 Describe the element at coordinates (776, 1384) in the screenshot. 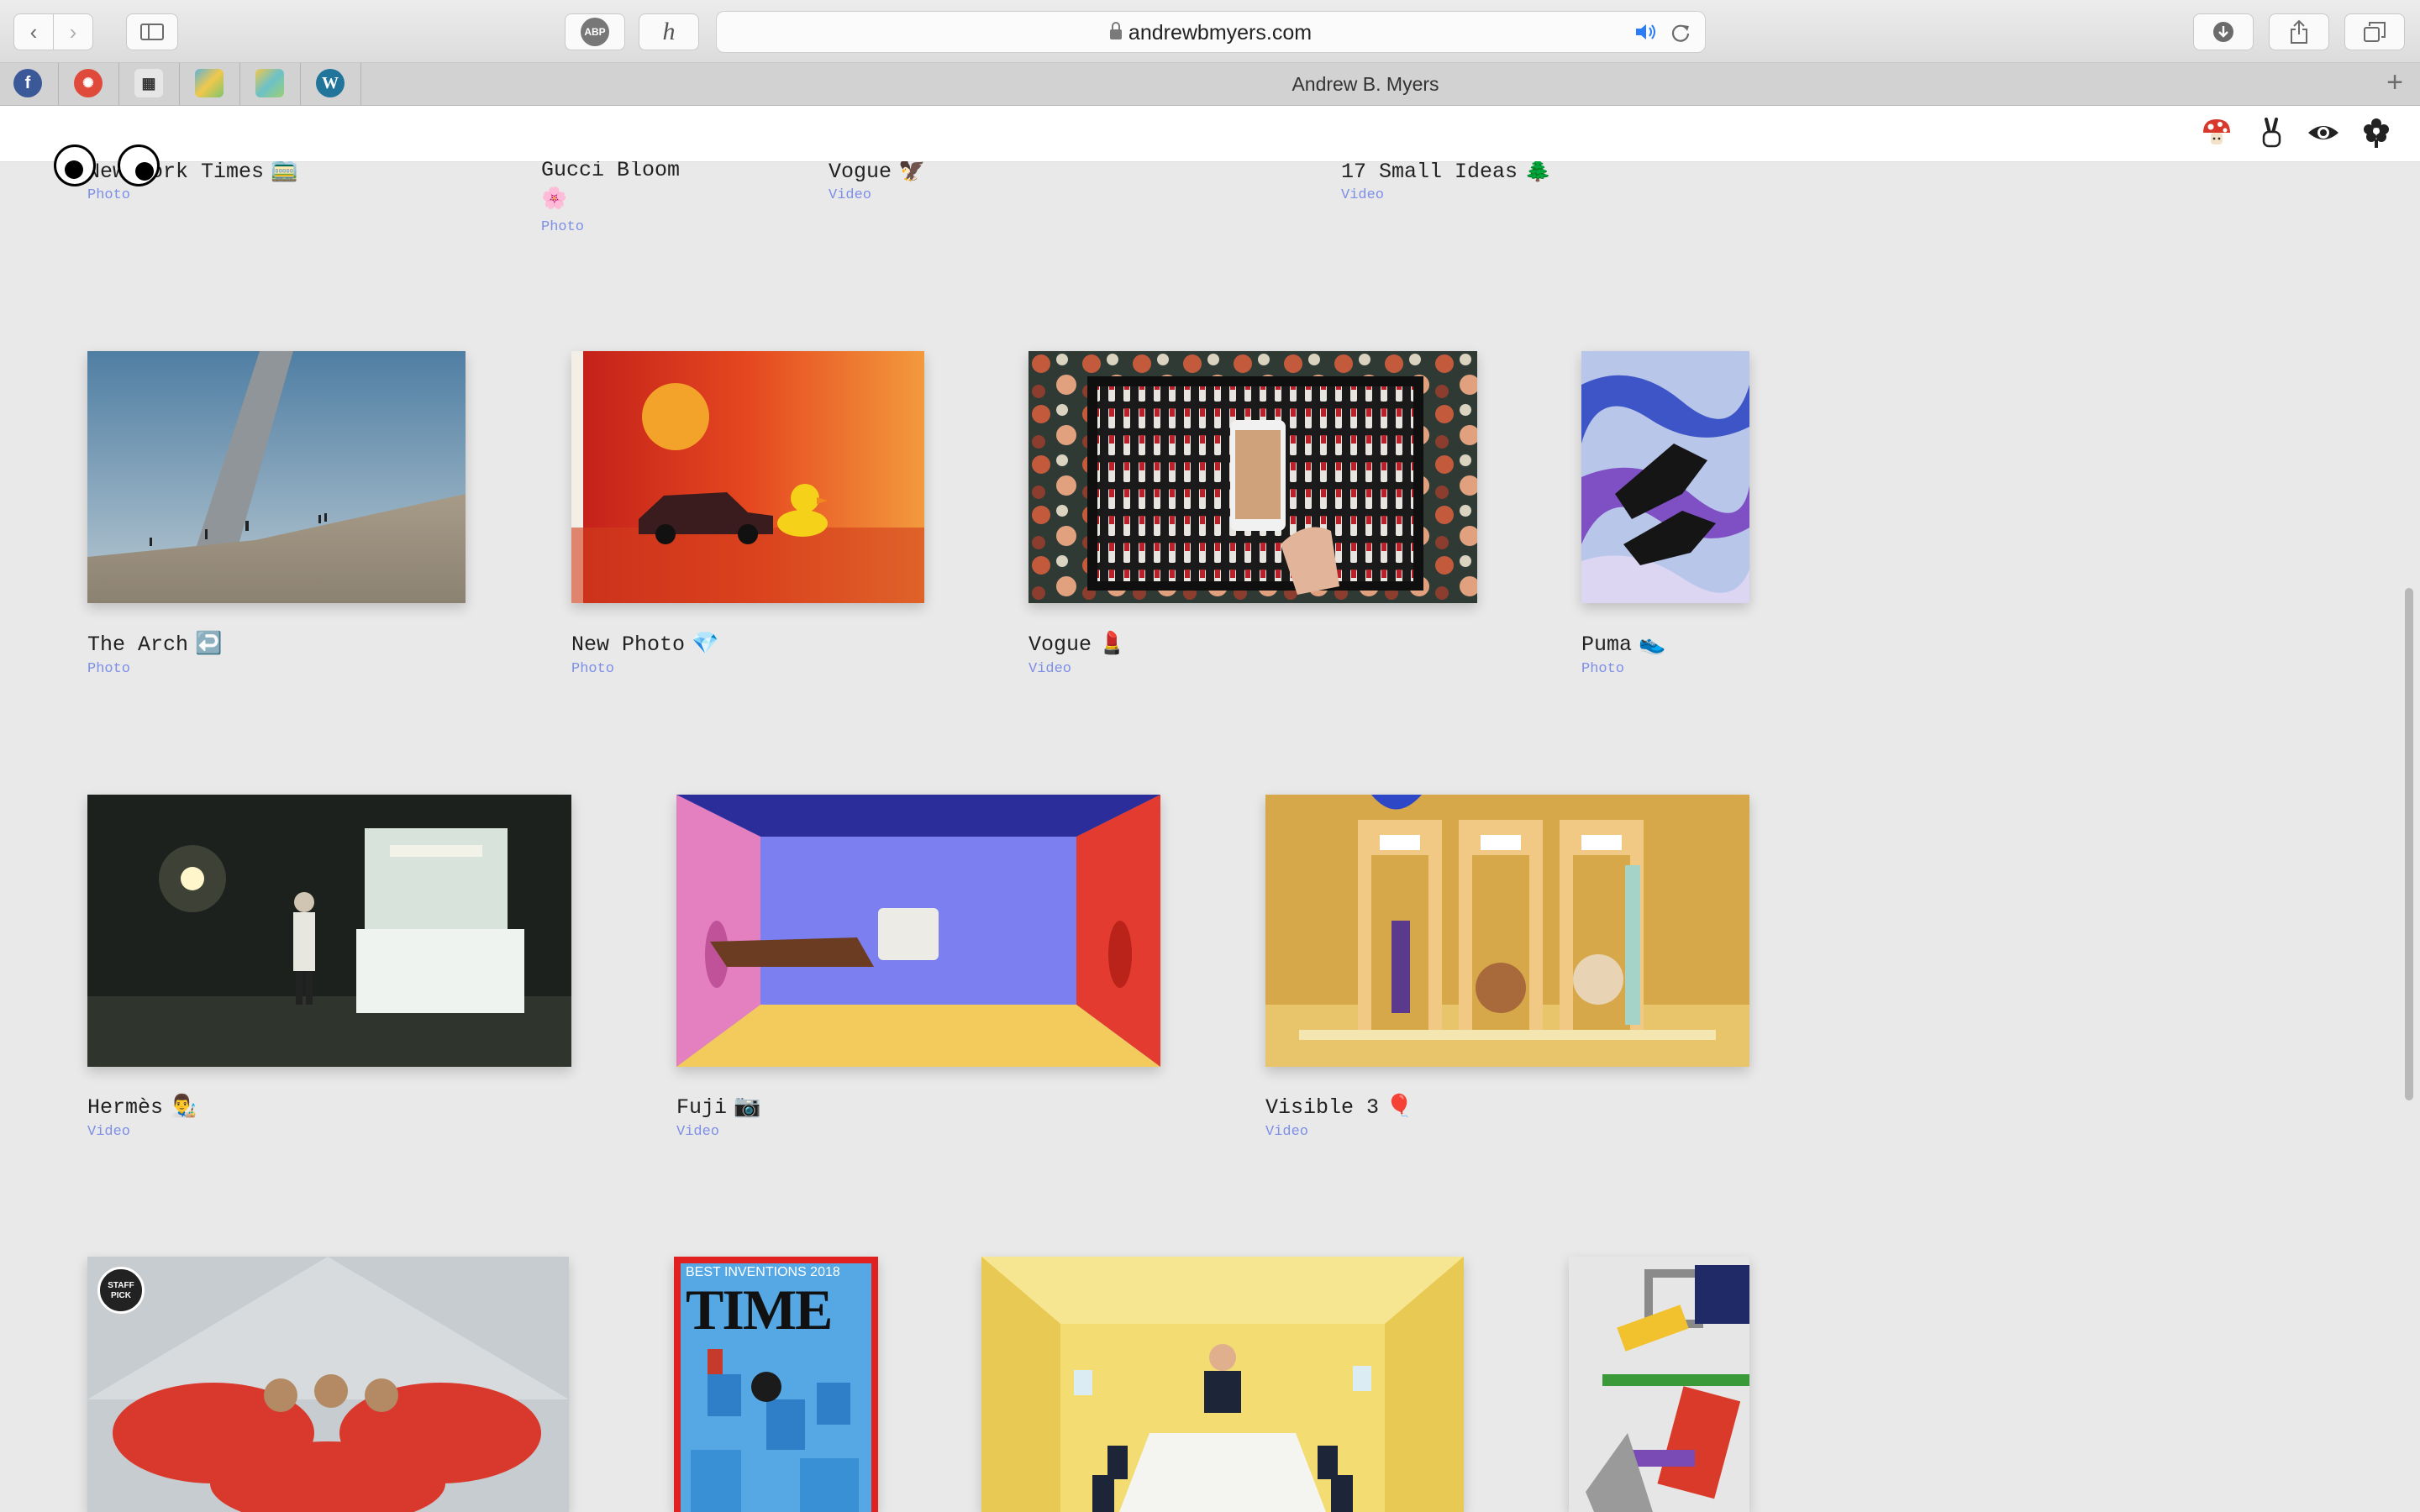

I see `project-thumbnail-time-cover: BEST INVENTIONS 2018 TIME` at that location.